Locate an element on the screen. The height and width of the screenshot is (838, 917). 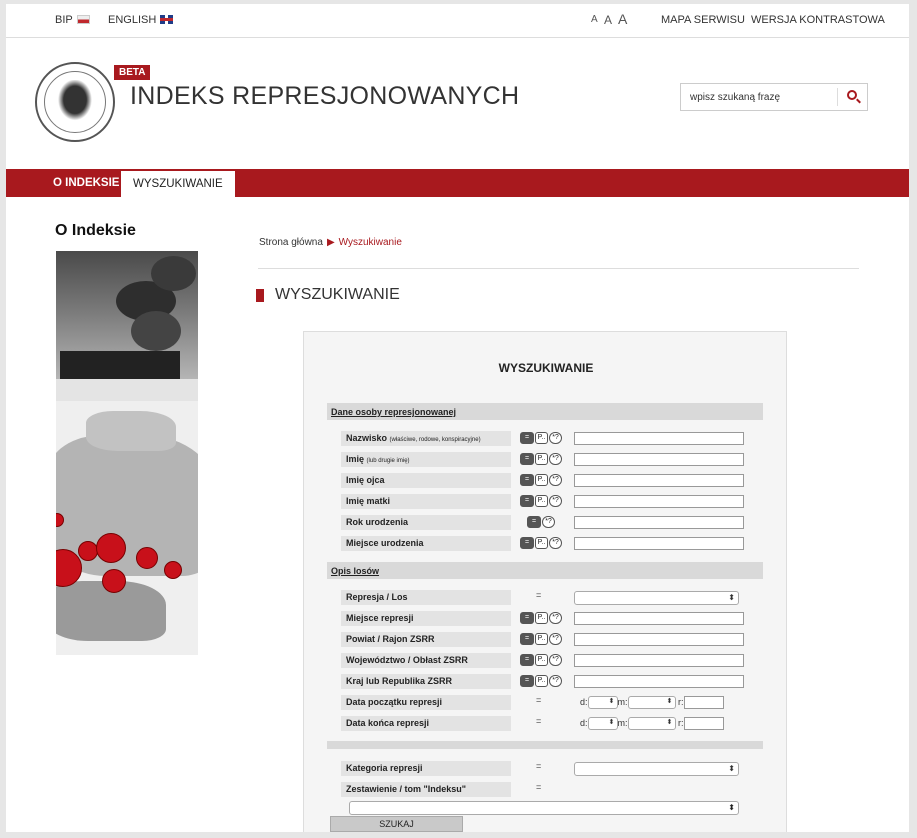
end-month-select: ⬍ is located at coordinates (651, 723).